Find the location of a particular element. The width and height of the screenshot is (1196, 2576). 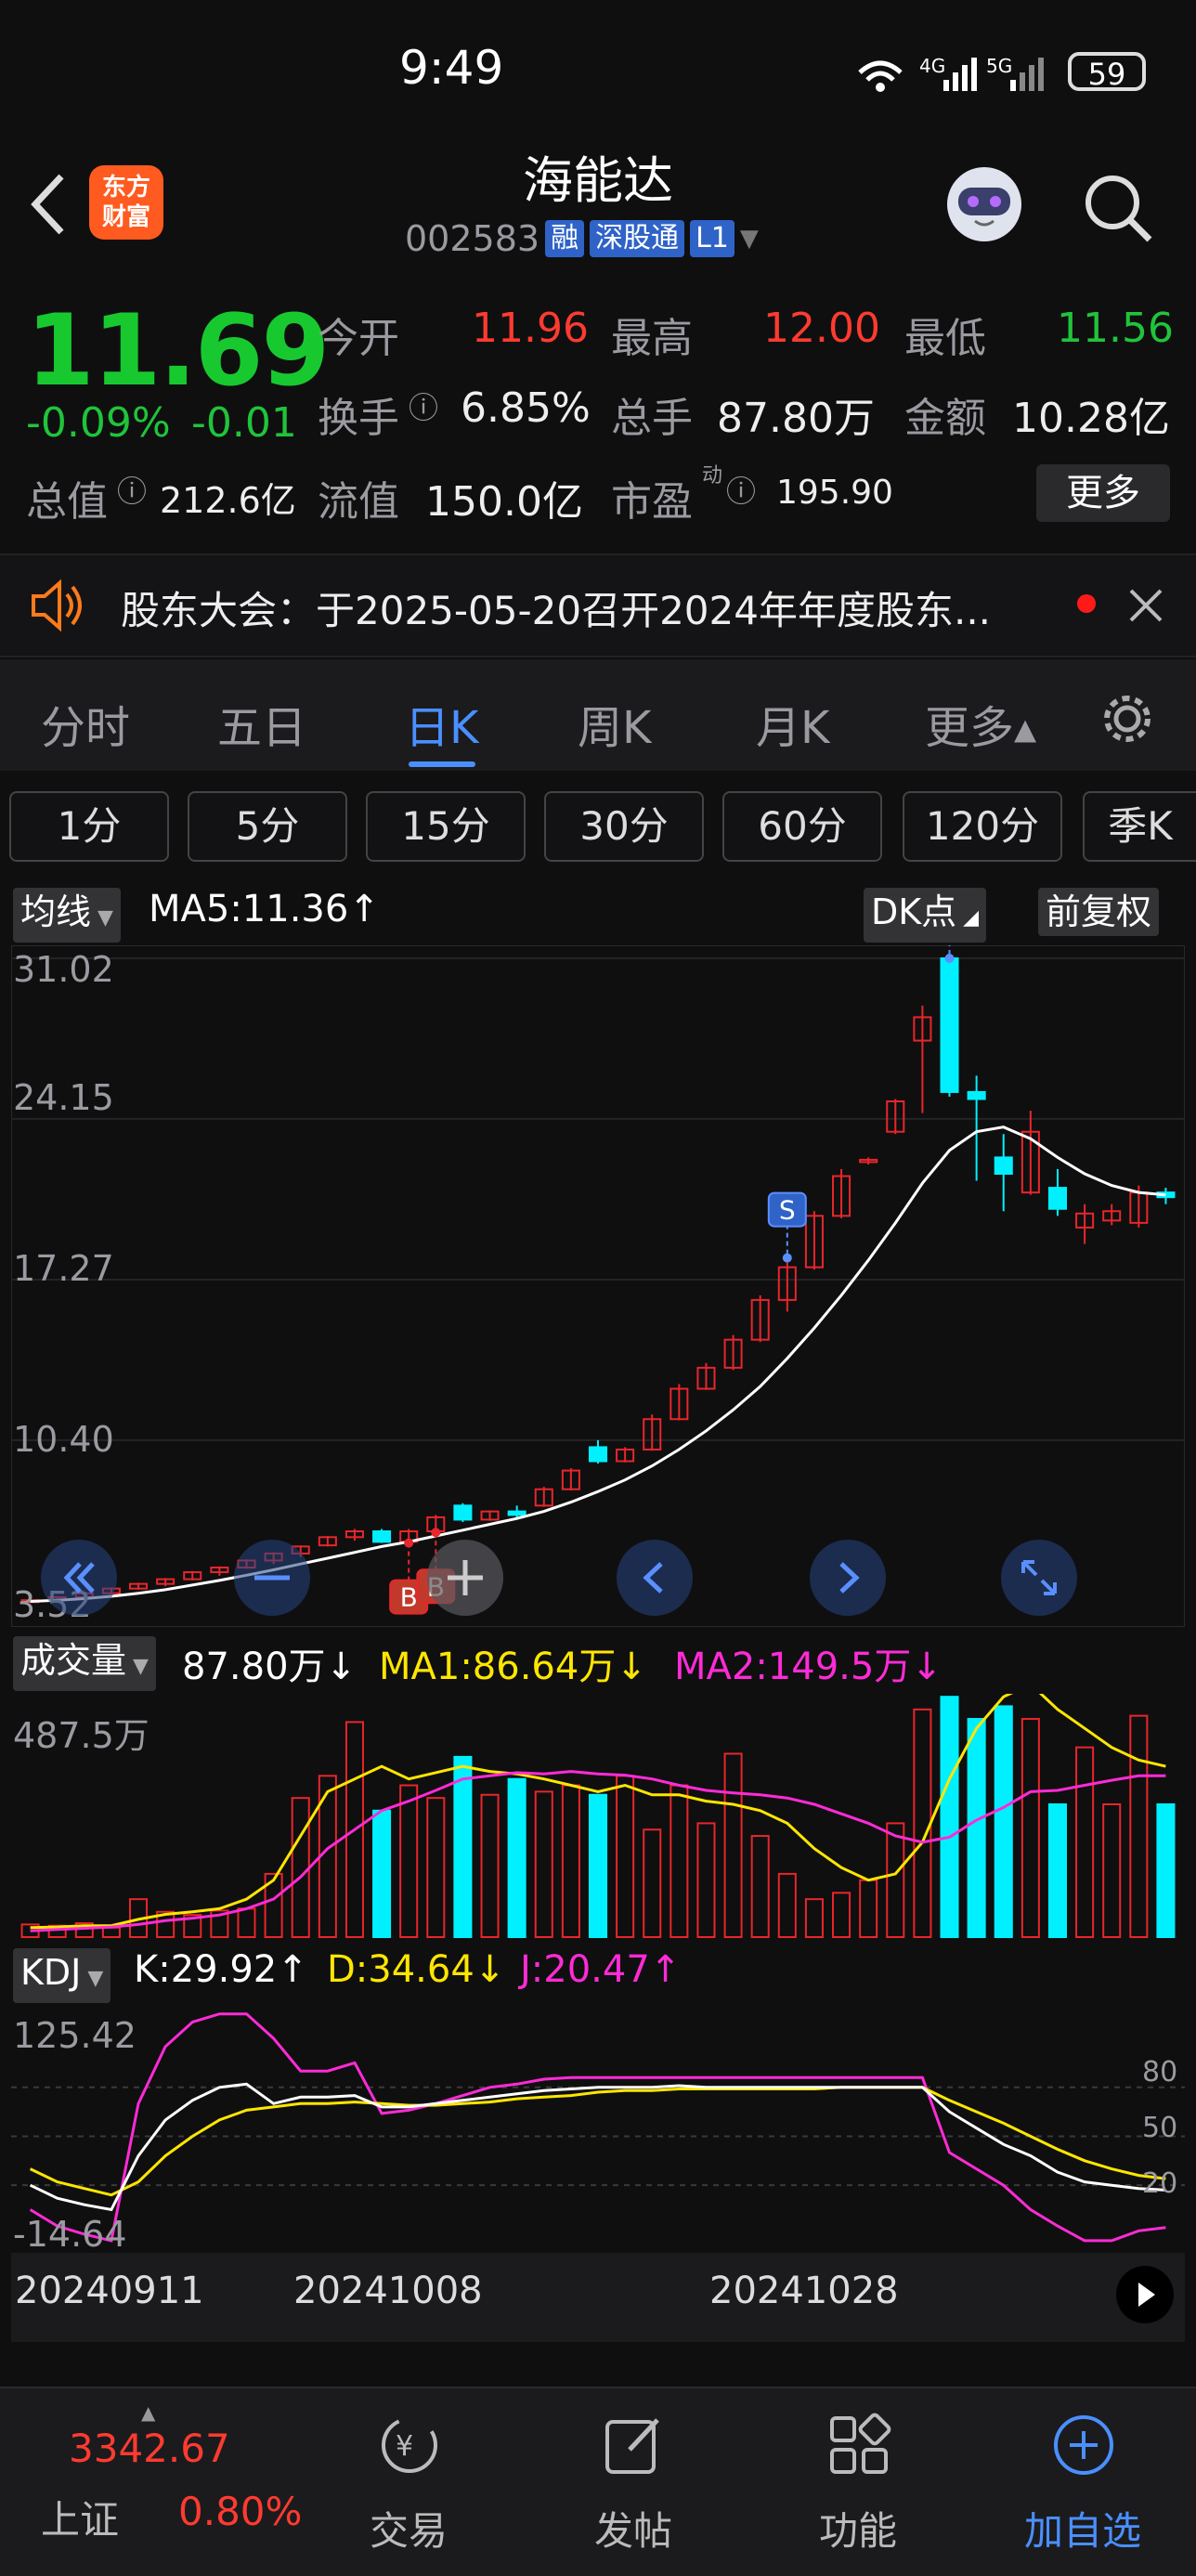

nav-trade: 交易 is located at coordinates (408, 2528).